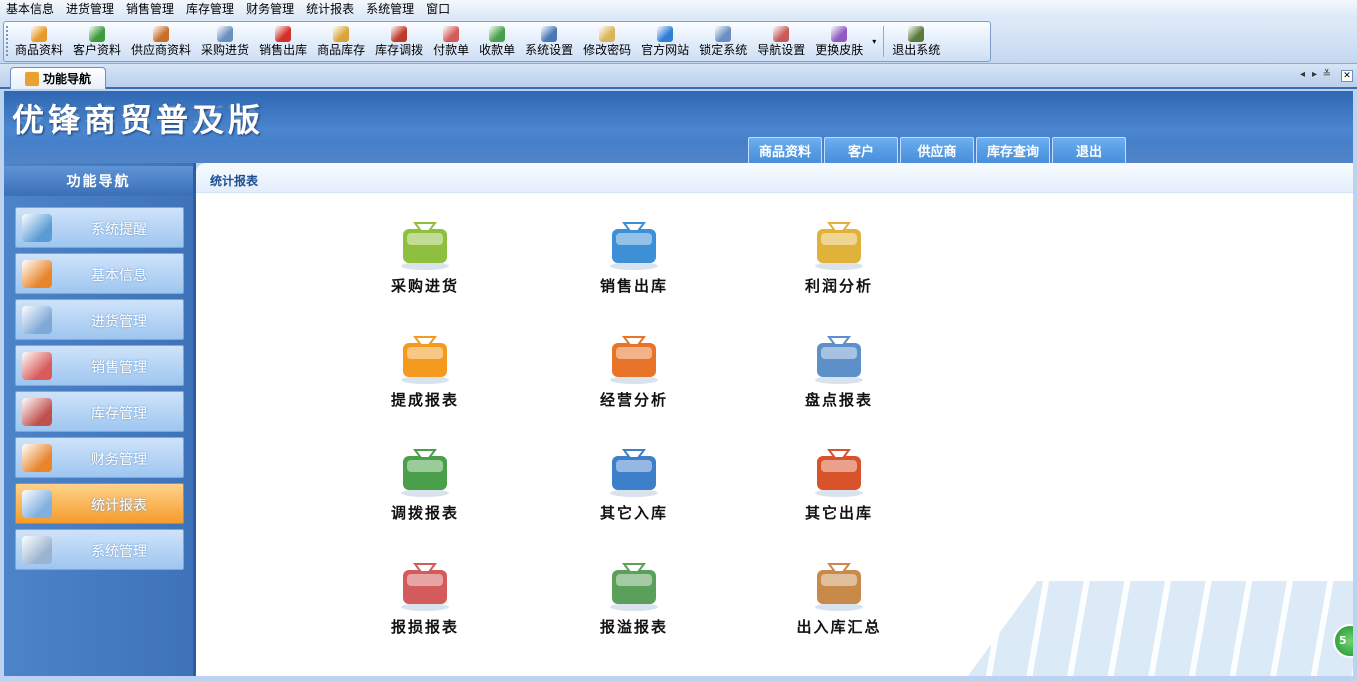 Image resolution: width=1357 pixels, height=681 pixels. Describe the element at coordinates (425, 357) in the screenshot. I see `money-face-icon` at that location.